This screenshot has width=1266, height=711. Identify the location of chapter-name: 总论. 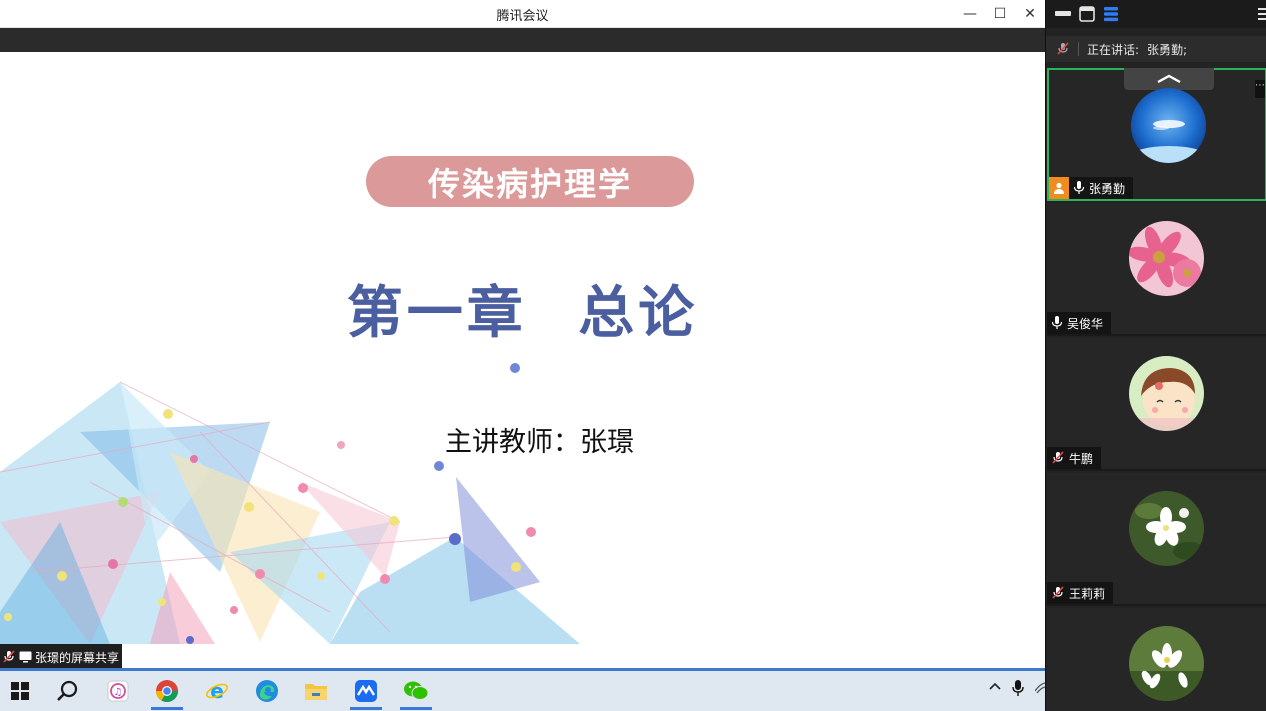
(638, 313).